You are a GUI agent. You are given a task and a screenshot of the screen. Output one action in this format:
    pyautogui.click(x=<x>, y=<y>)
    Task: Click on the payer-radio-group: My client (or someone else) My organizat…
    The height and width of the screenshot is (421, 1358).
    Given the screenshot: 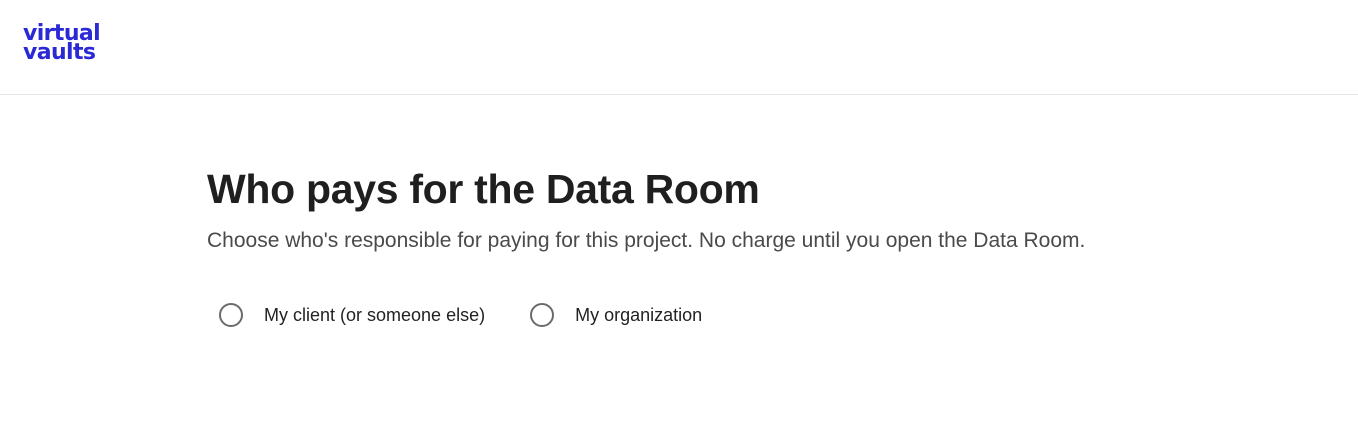 What is the action you would take?
    pyautogui.click(x=483, y=315)
    